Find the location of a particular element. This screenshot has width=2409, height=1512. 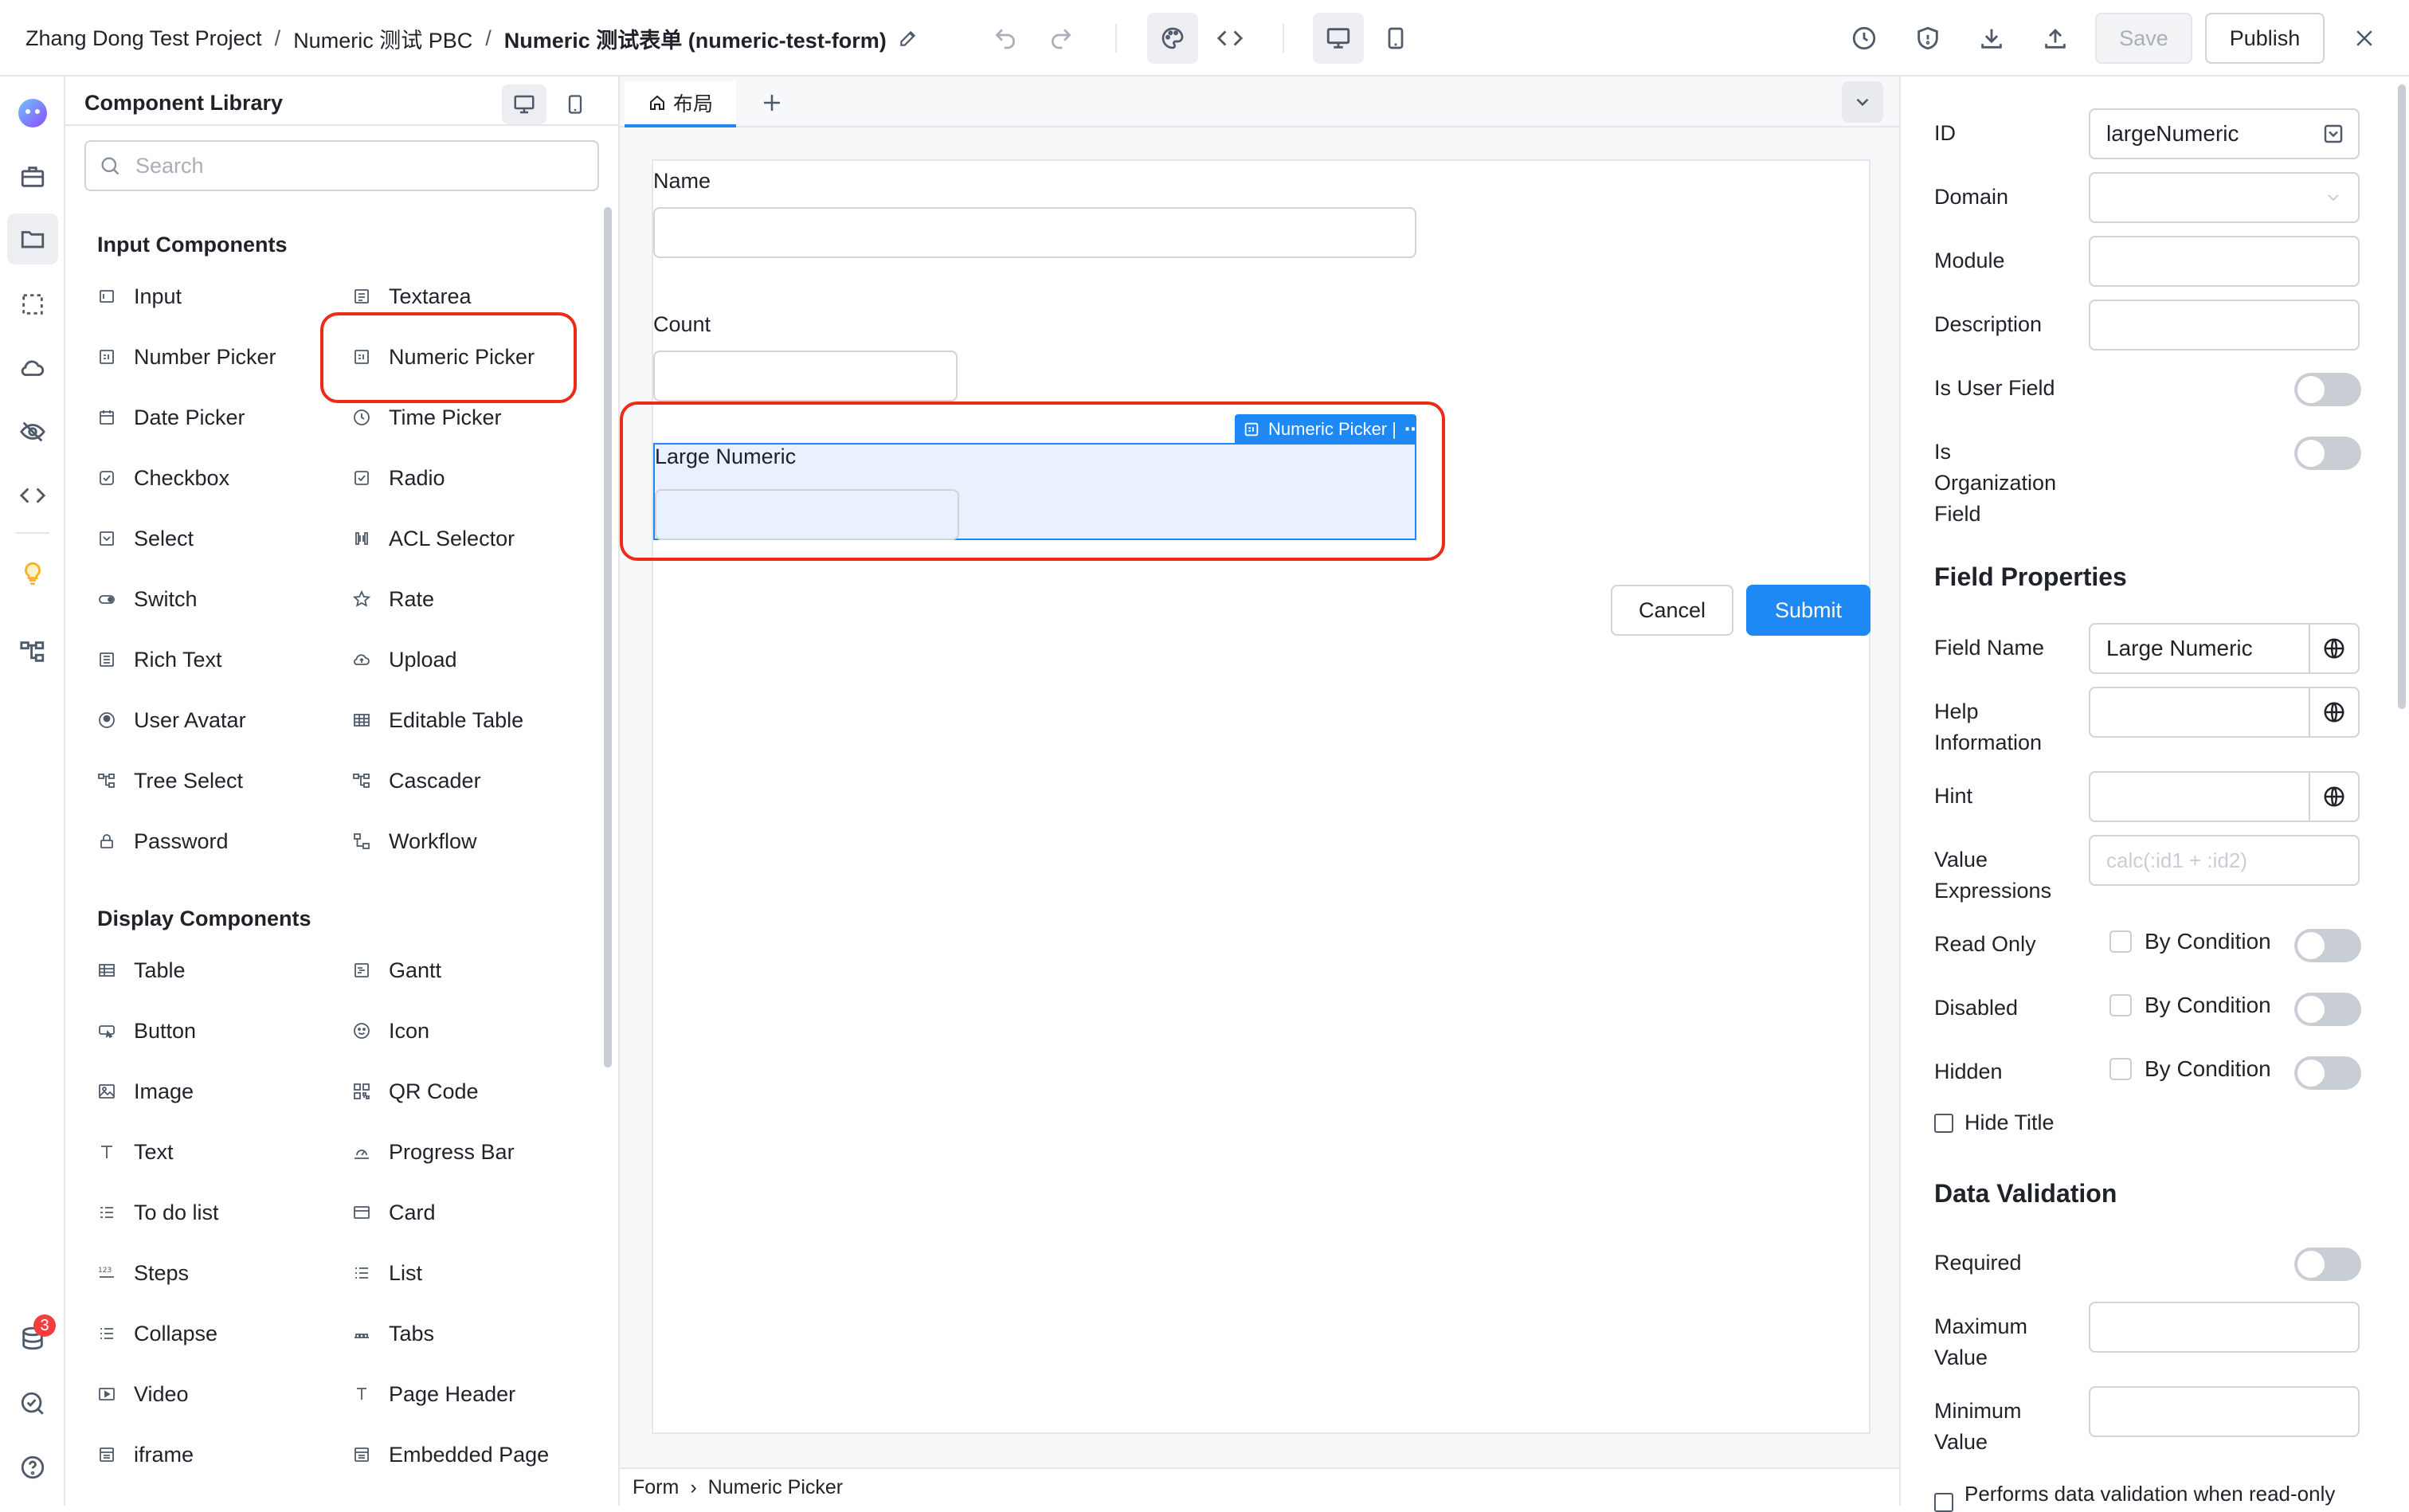

component-item-progress-bar: Progress Bar is located at coordinates (433, 1152).